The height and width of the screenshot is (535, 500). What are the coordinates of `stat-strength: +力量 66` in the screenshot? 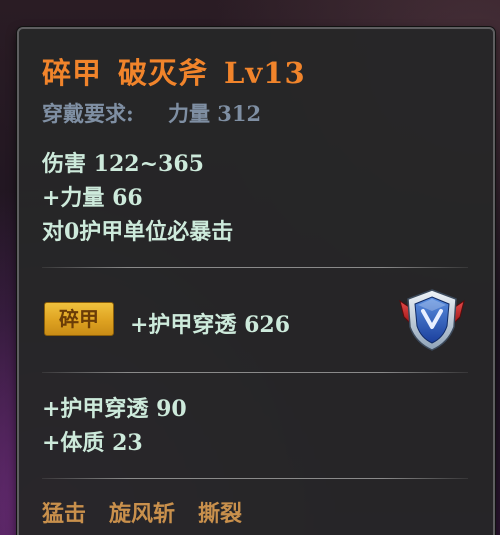 It's located at (92, 198).